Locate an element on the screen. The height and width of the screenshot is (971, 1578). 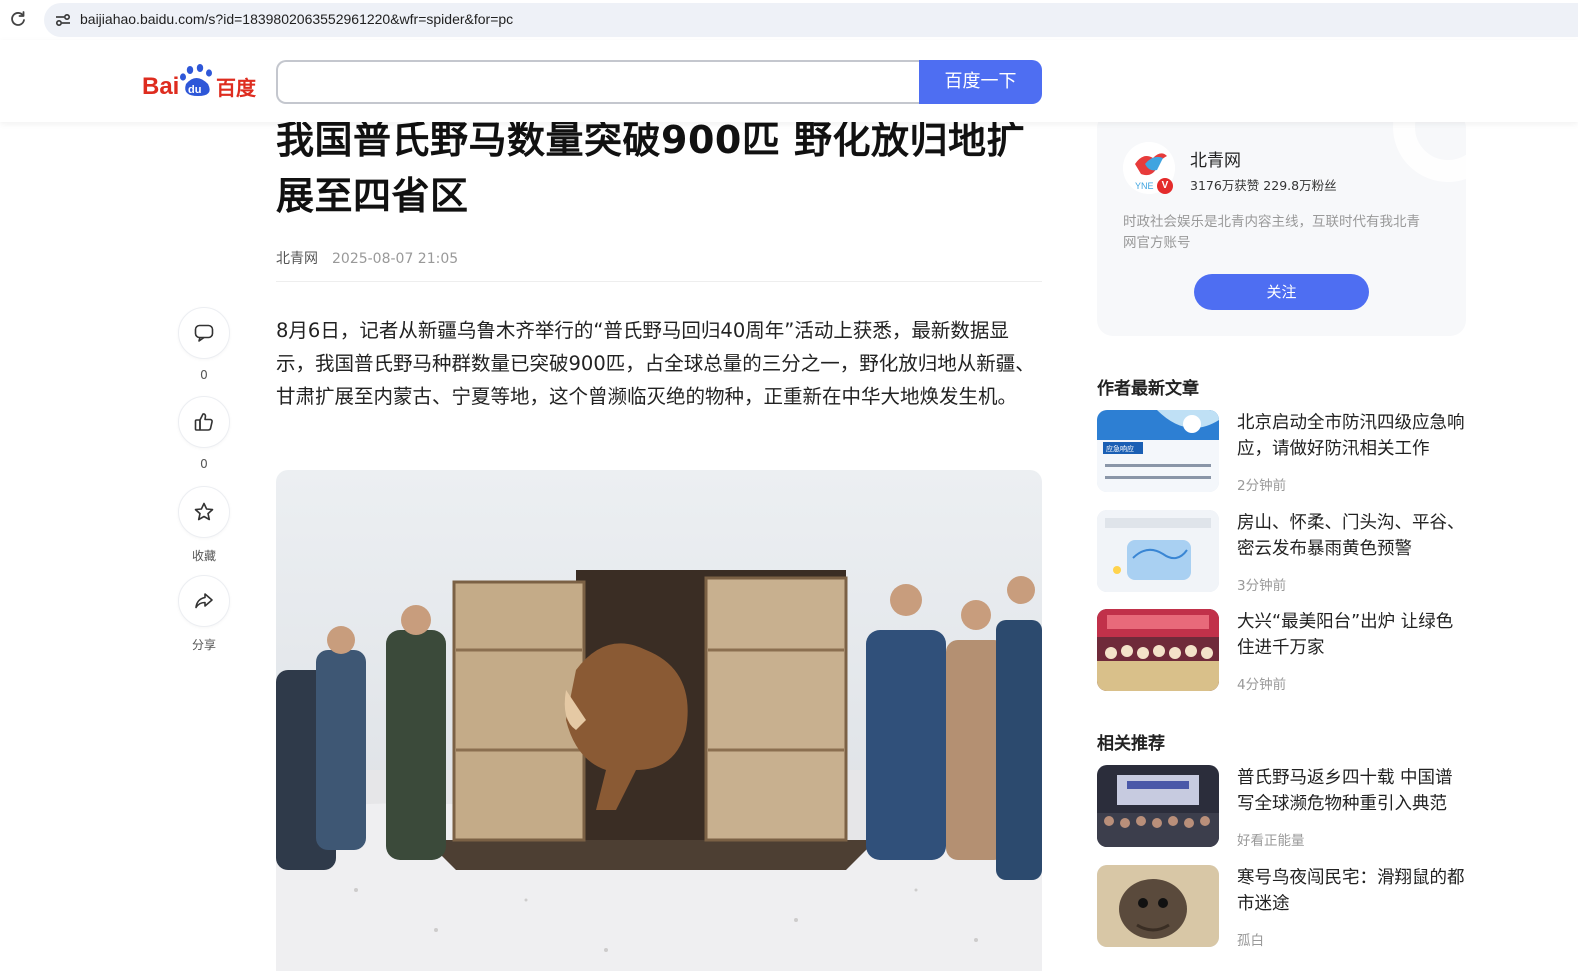
like-action: 0 is located at coordinates (204, 433).